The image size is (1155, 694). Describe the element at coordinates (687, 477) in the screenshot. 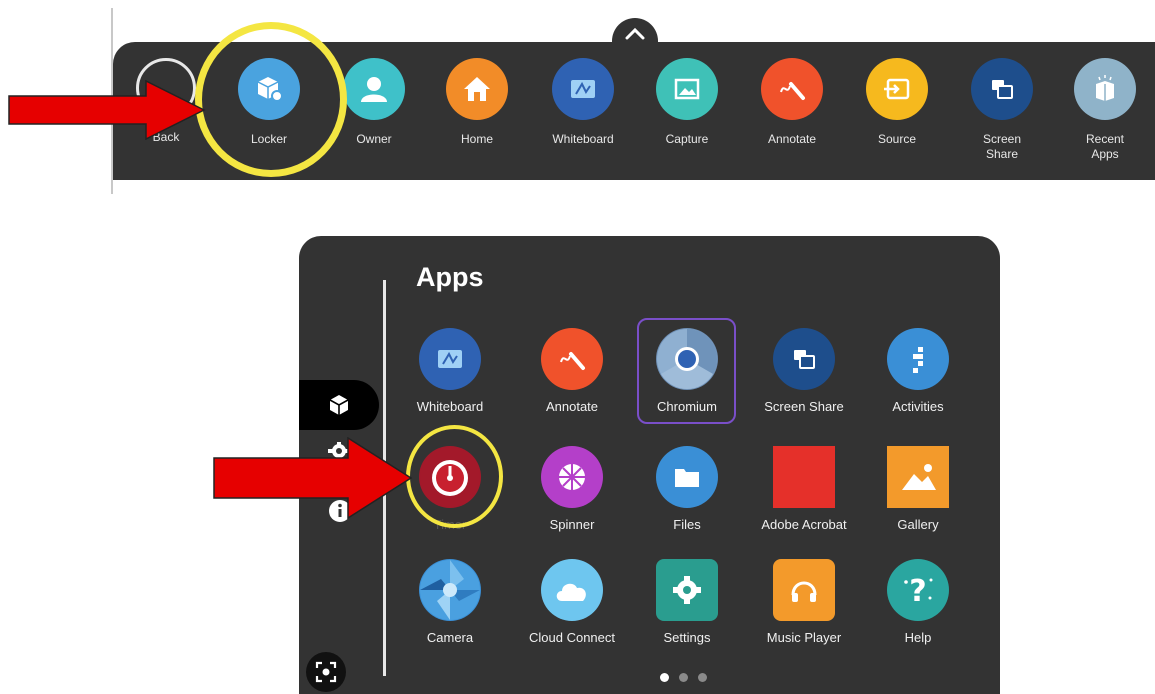

I see `folder-icon` at that location.